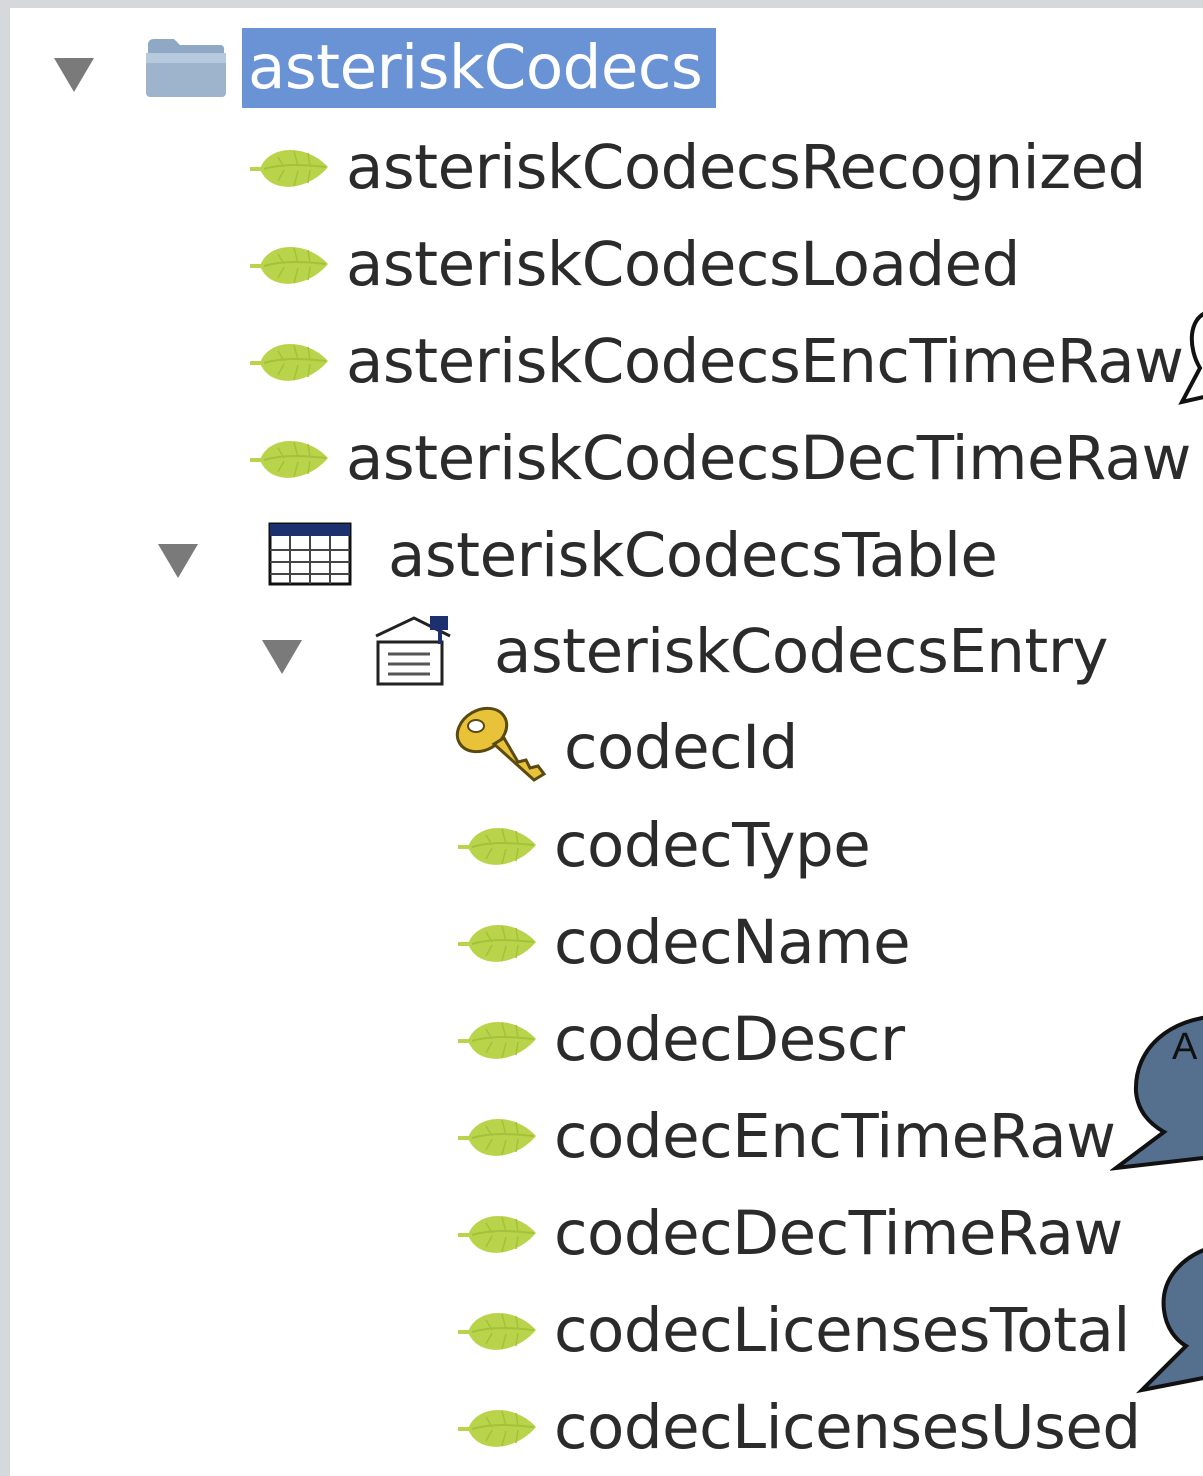 The image size is (1203, 1476). What do you see at coordinates (693, 555) in the screenshot?
I see `tree-node-label: asteriskCodecsTable` at bounding box center [693, 555].